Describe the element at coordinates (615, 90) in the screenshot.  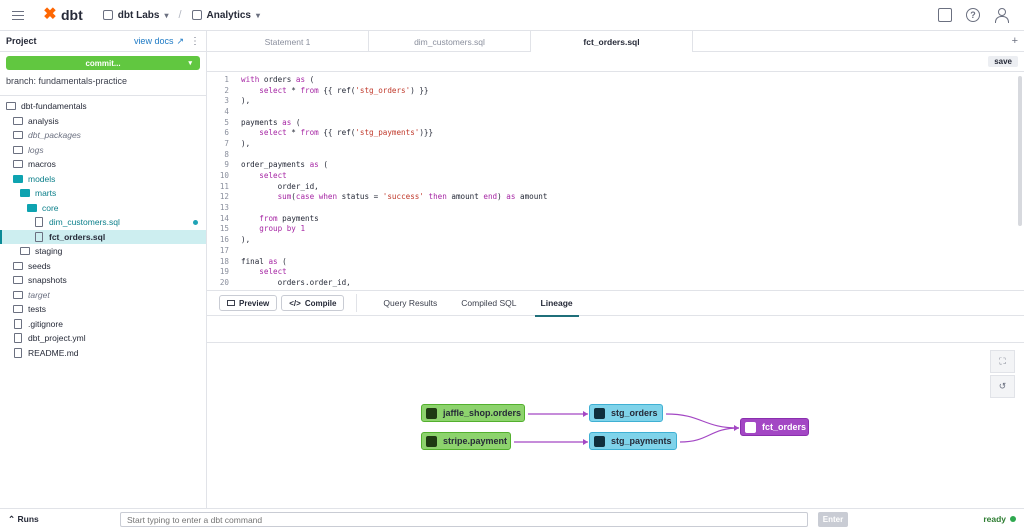
I see `code-line: 2 select * from {{ ref('stg_orders') }}` at that location.